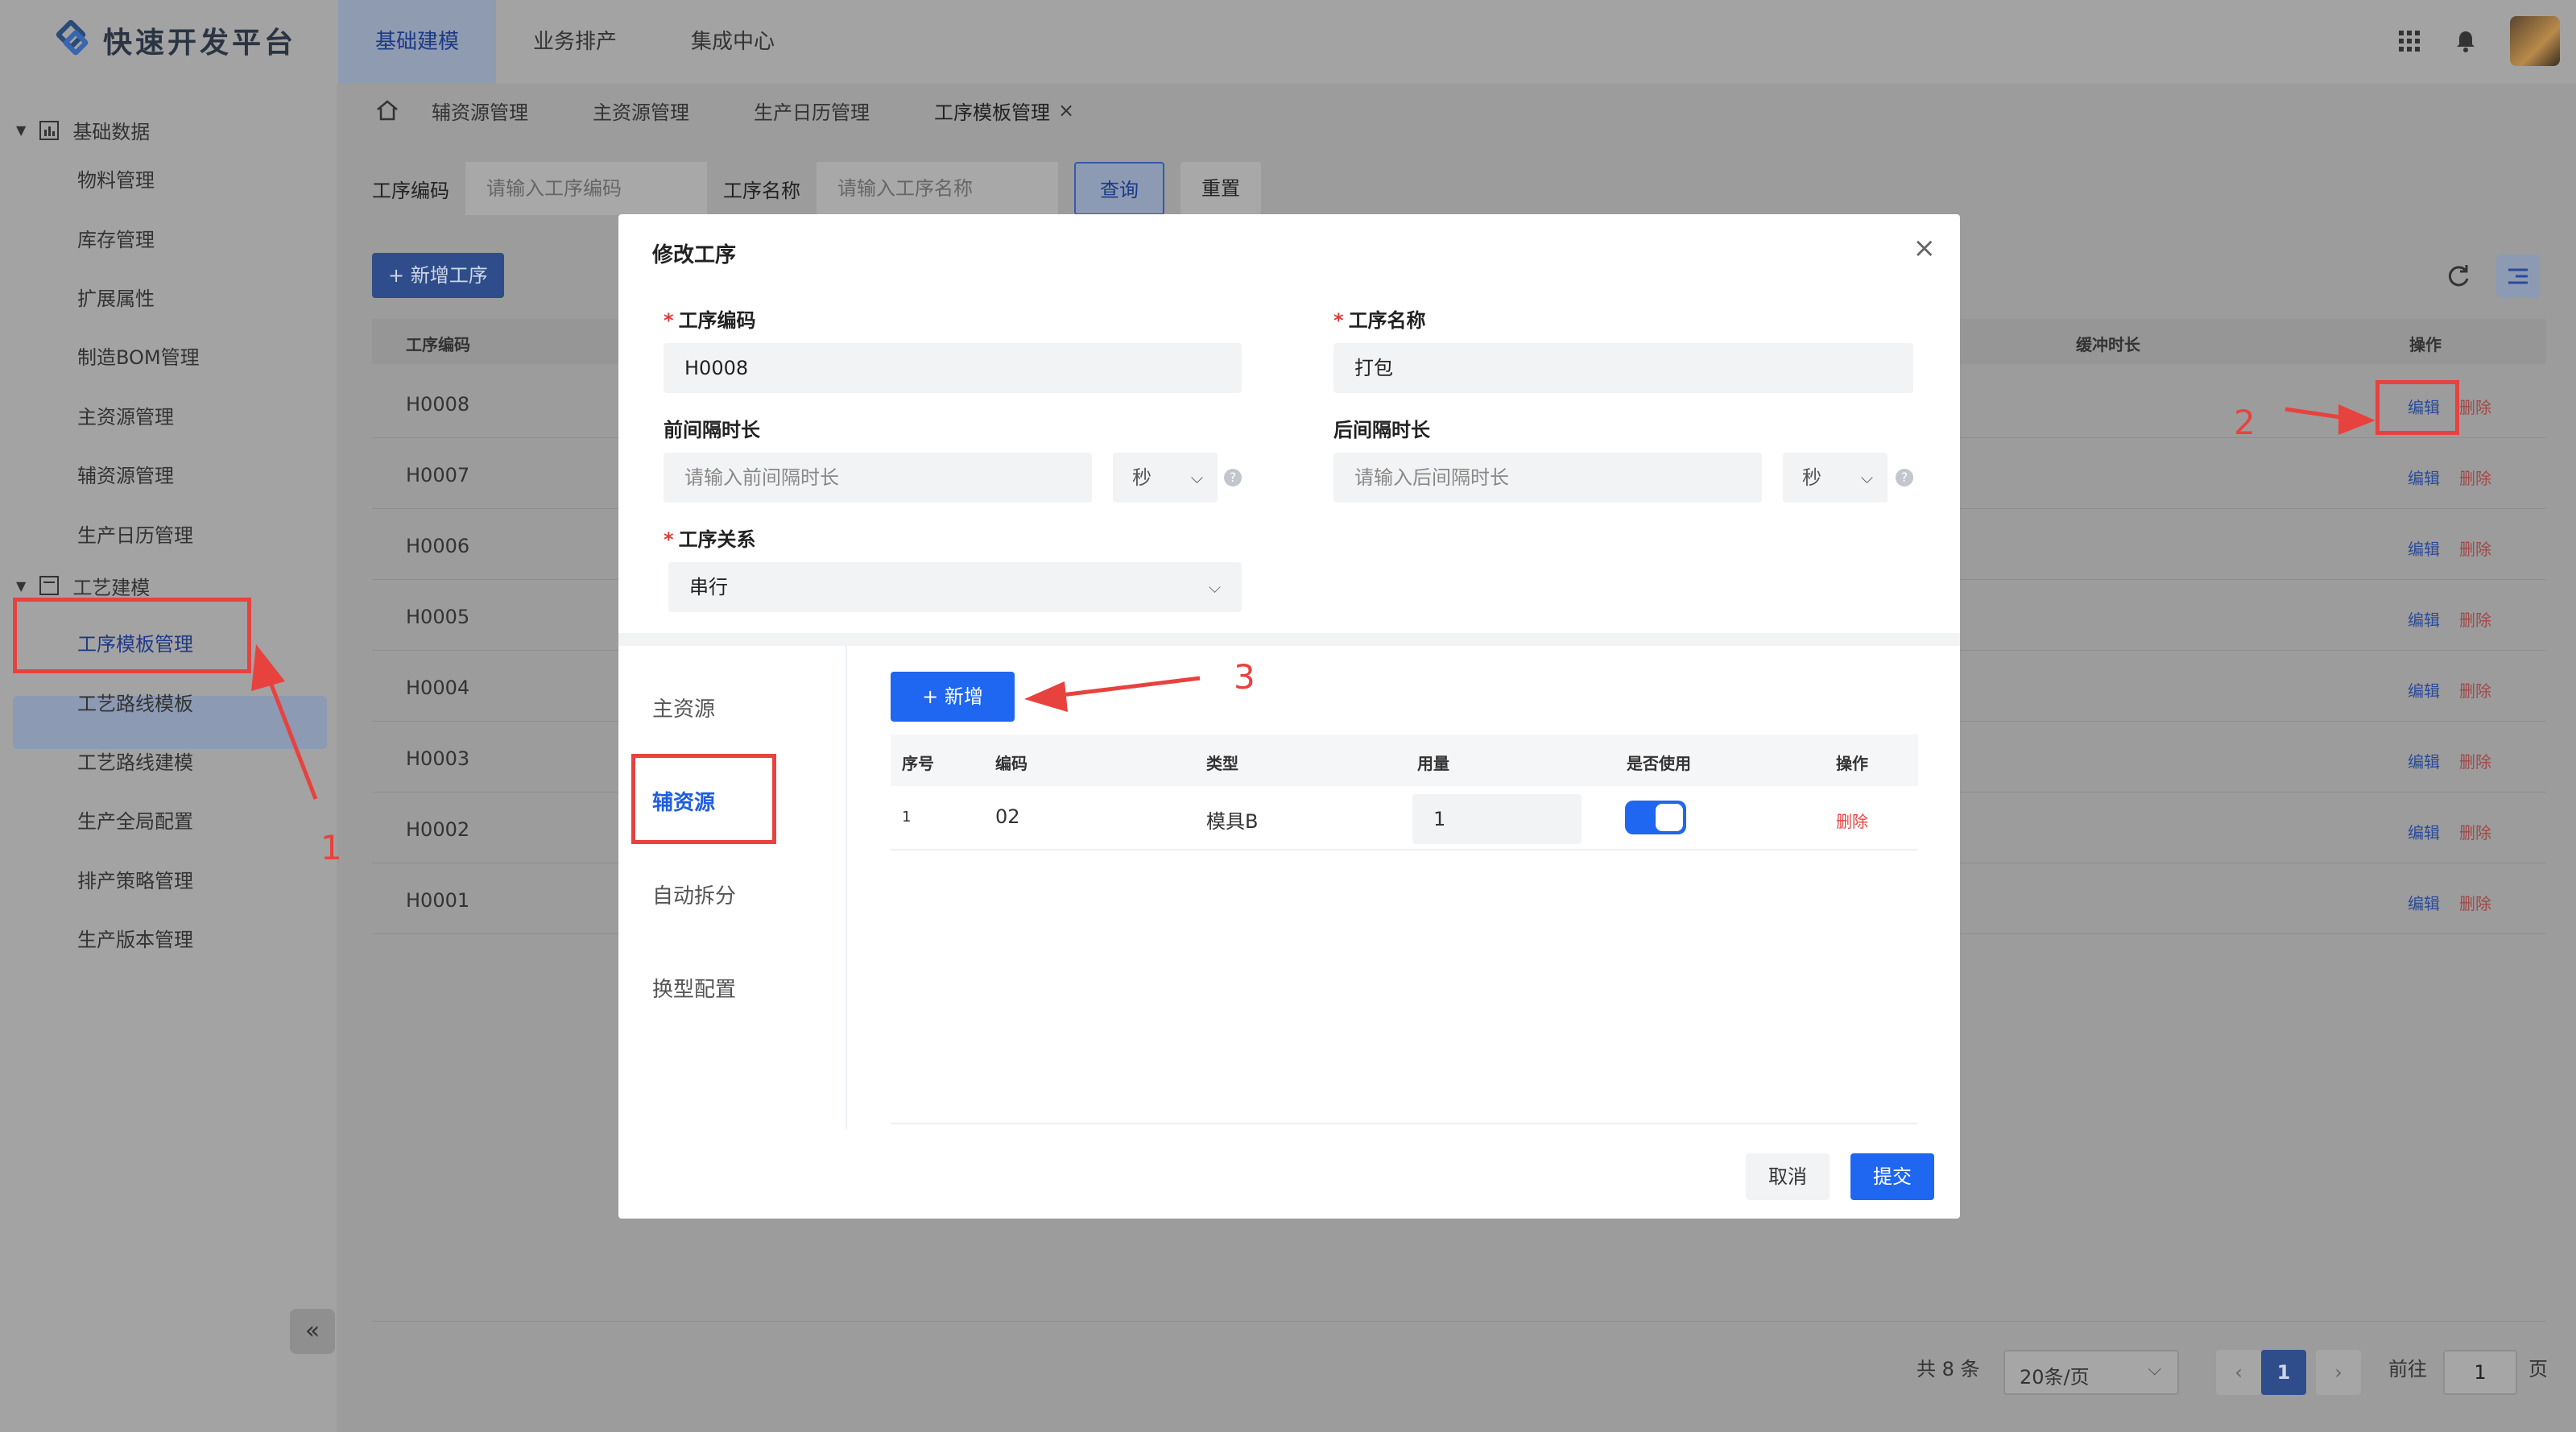 The width and height of the screenshot is (2576, 1432). What do you see at coordinates (135, 819) in the screenshot?
I see `sidebar-item-global-config: 生产全局配置` at bounding box center [135, 819].